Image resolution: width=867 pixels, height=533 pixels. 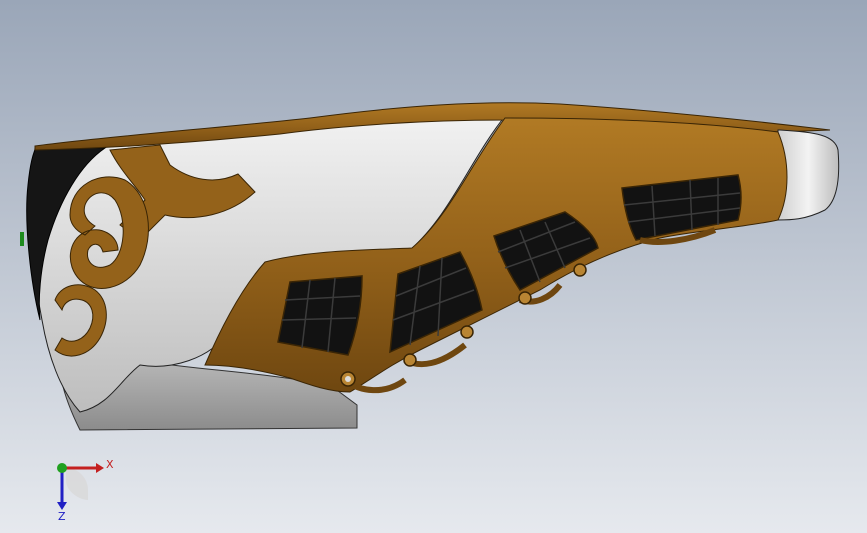 What do you see at coordinates (110, 464) in the screenshot?
I see `x-axis-label: X` at bounding box center [110, 464].